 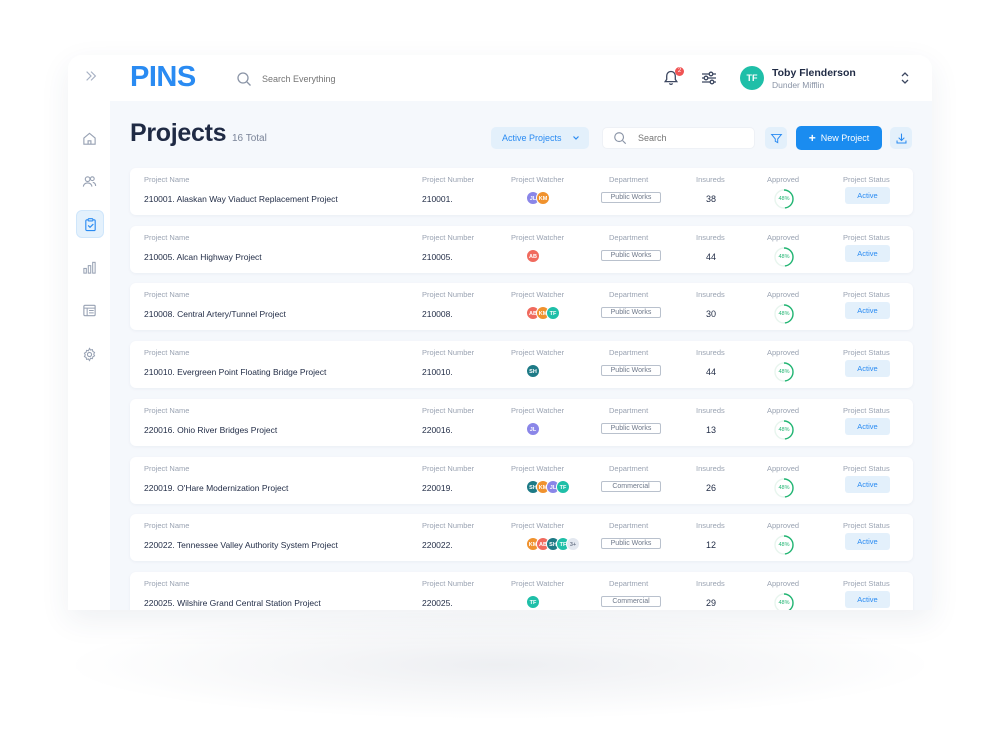 I want to click on project-watchers: AB KM TF, so click(x=543, y=313).